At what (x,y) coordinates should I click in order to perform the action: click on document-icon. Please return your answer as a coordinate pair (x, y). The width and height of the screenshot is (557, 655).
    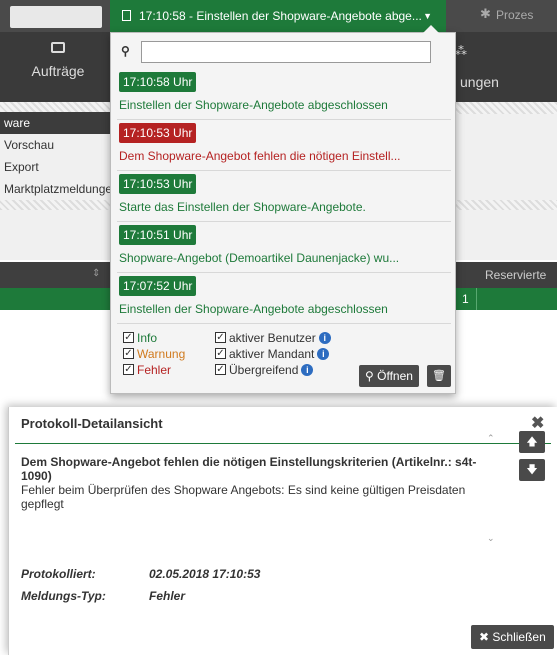
    Looking at the image, I should click on (126, 16).